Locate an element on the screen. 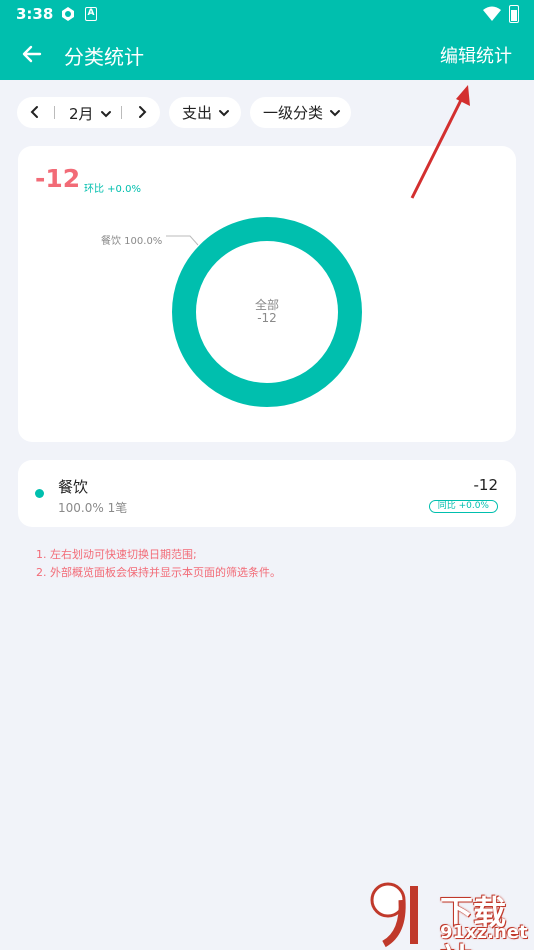 The width and height of the screenshot is (534, 950). category-color-dot is located at coordinates (39, 493).